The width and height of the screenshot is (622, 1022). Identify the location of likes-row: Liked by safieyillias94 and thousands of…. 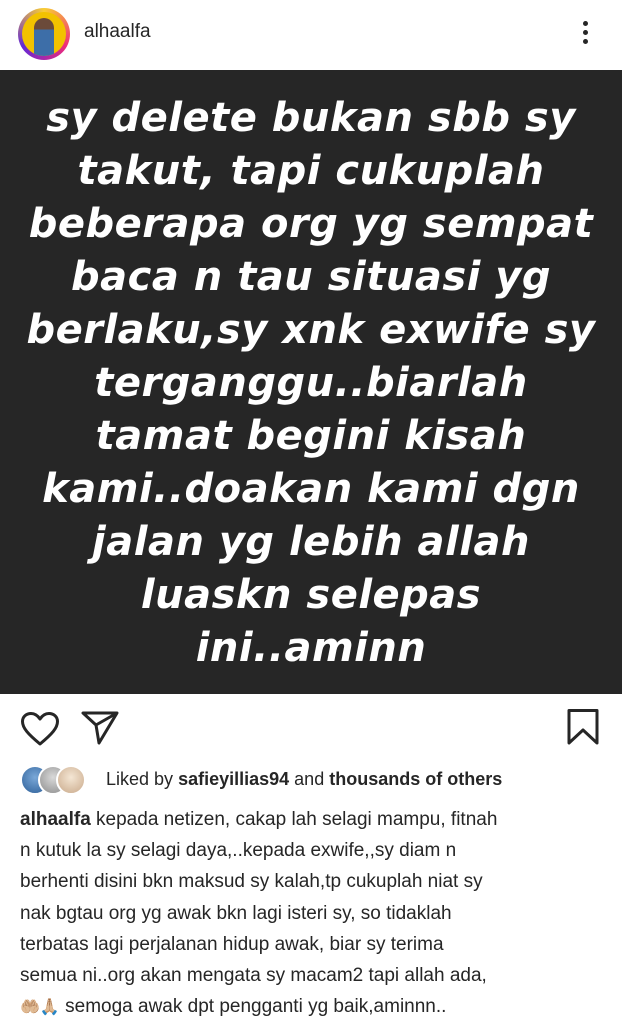
(320, 781).